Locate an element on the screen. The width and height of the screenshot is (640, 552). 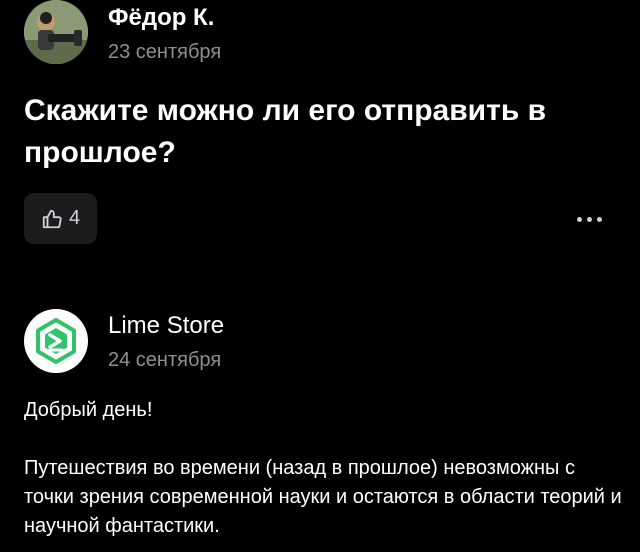
question-header: Фёдор К. 23 сентября is located at coordinates (122, 32).